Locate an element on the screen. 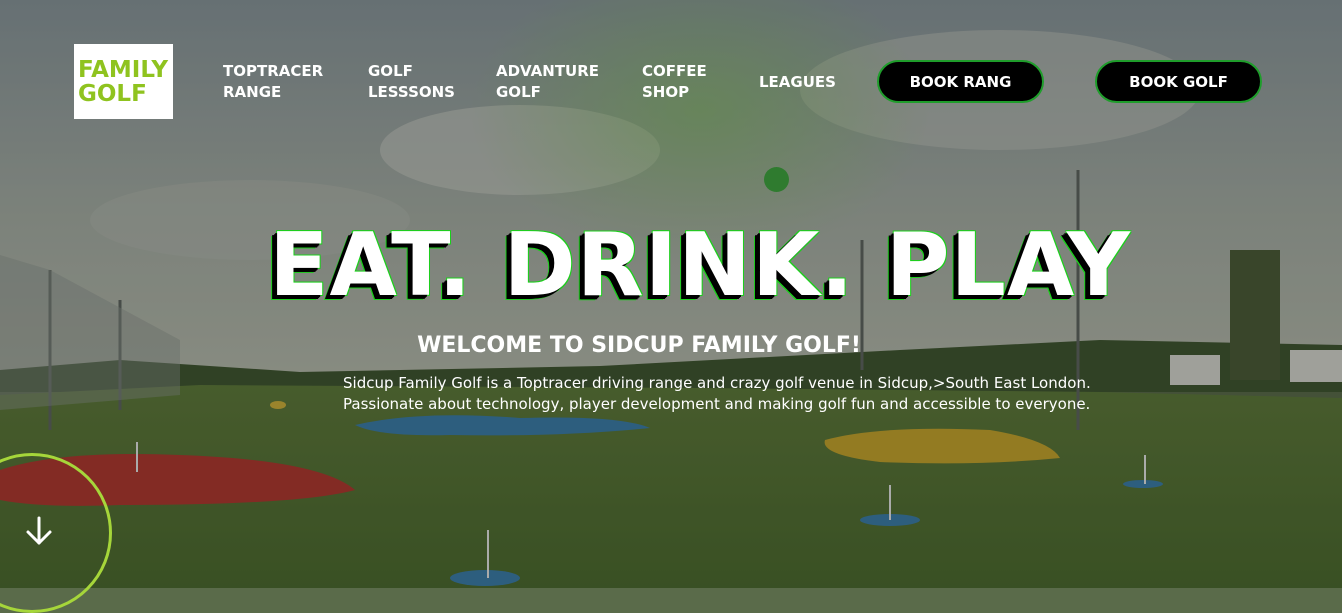 This screenshot has width=1342, height=613. logo-line2: GOLF is located at coordinates (112, 93).